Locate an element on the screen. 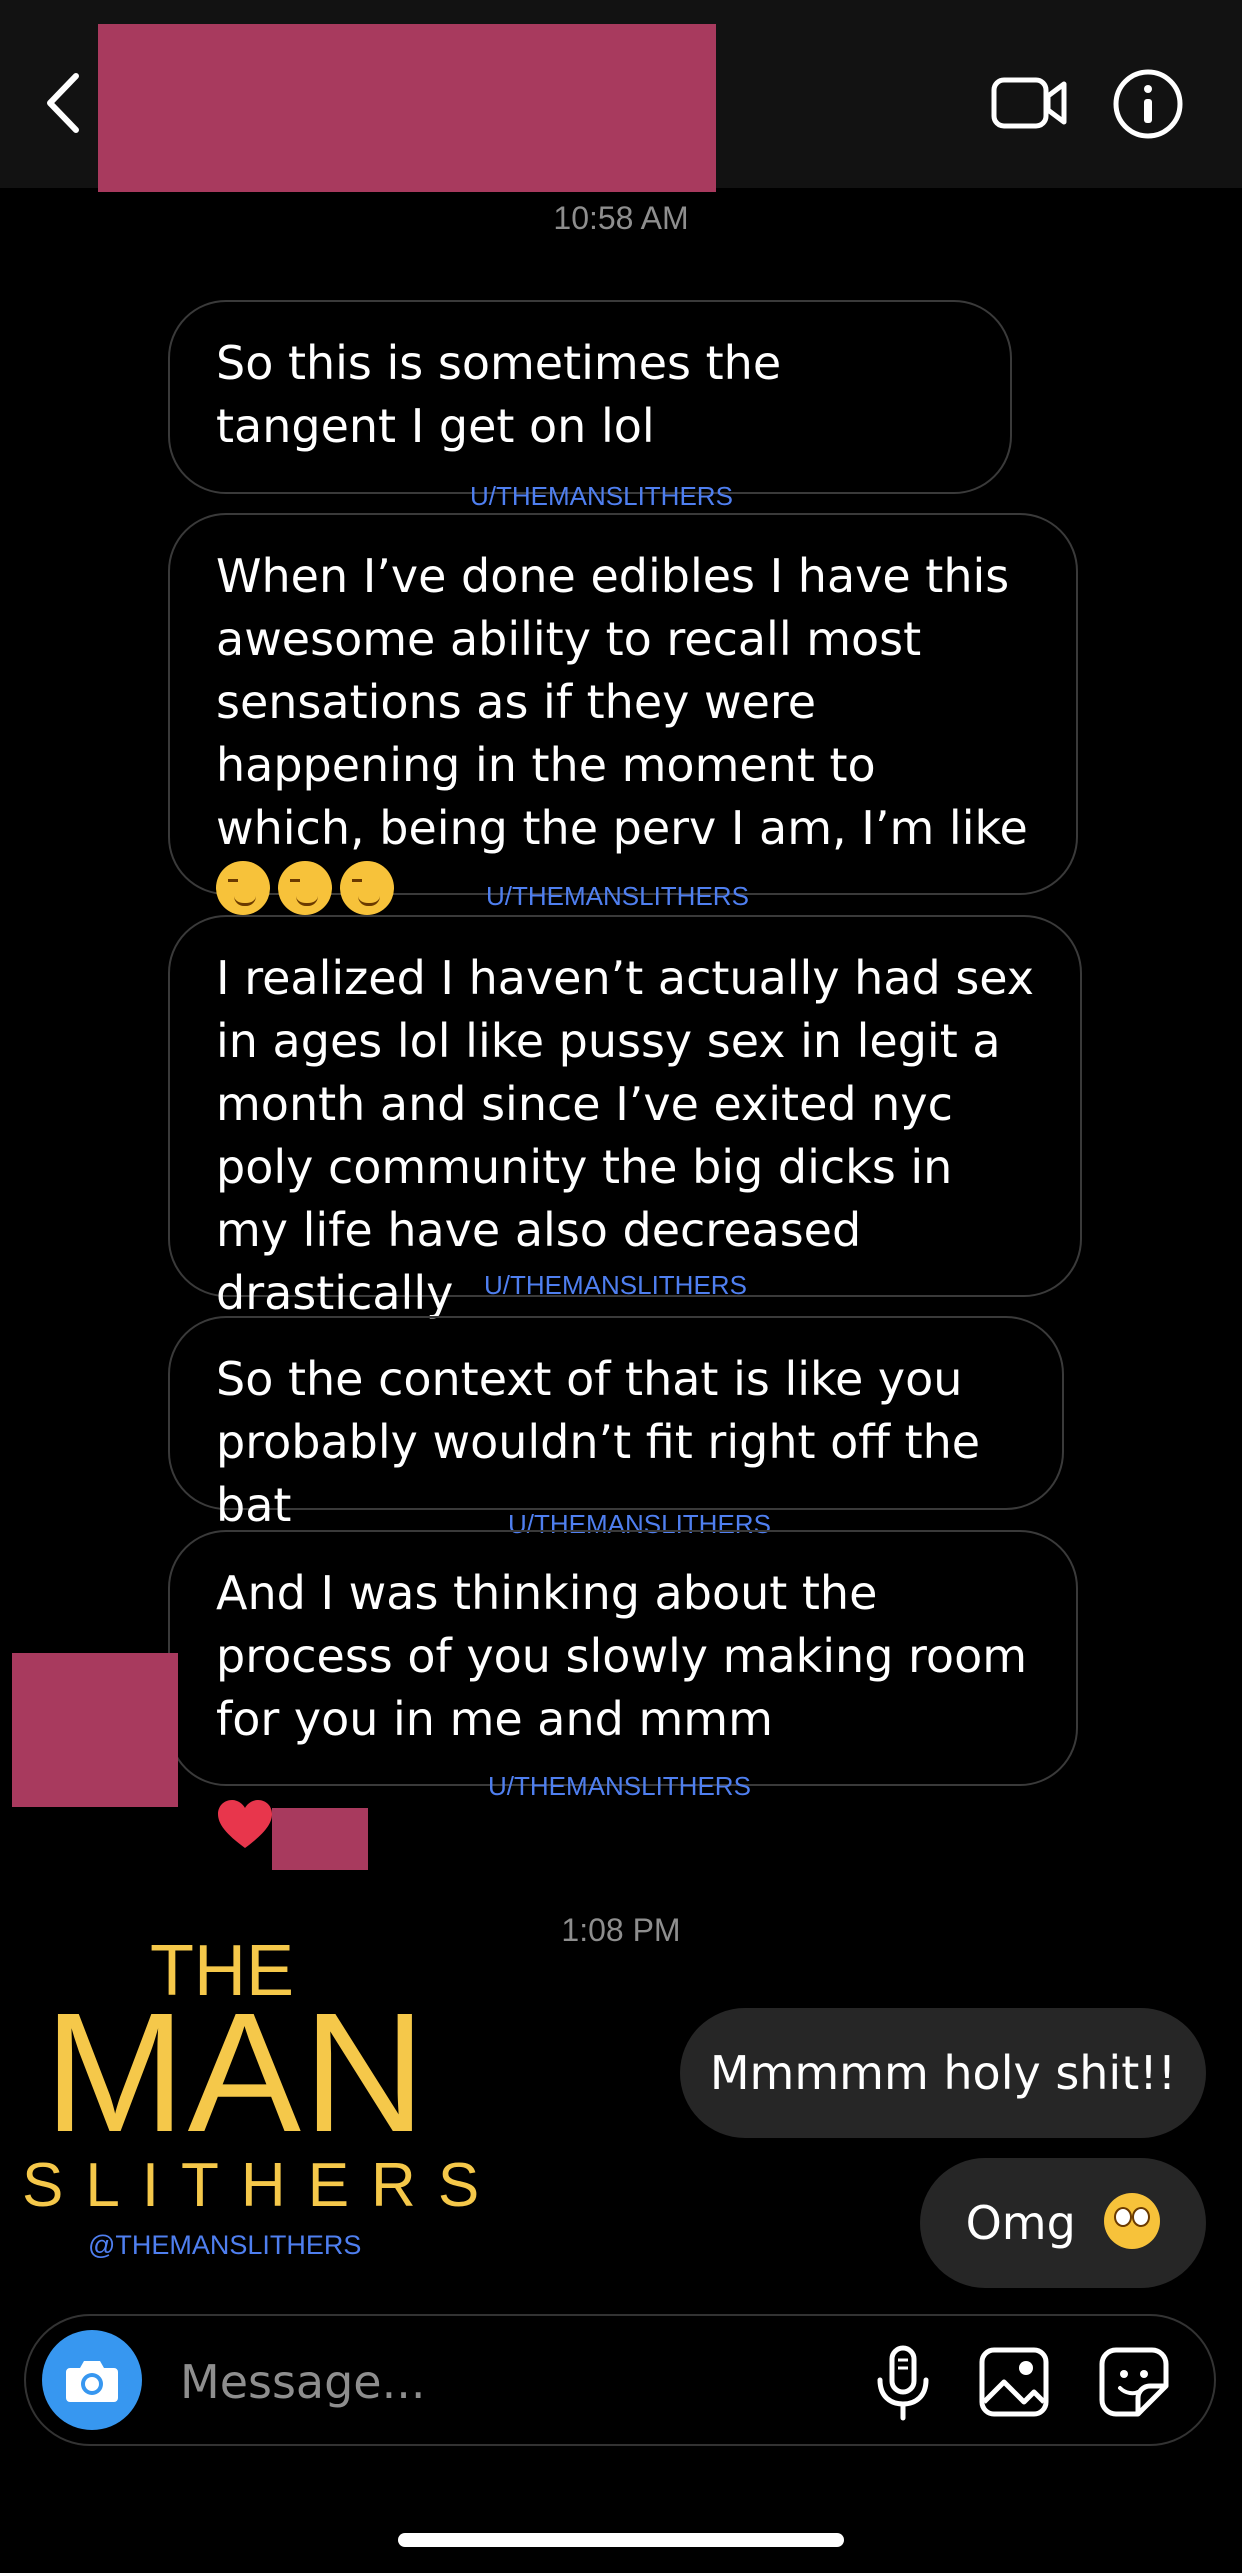 This screenshot has width=1242, height=2573. microphone-icon is located at coordinates (903, 2383).